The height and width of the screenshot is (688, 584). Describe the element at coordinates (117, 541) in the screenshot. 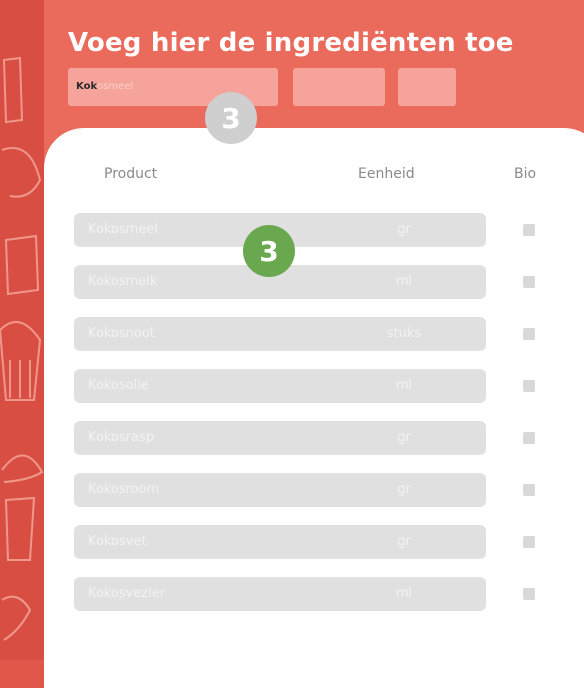

I see `ingredient-name: Kokosvet` at that location.